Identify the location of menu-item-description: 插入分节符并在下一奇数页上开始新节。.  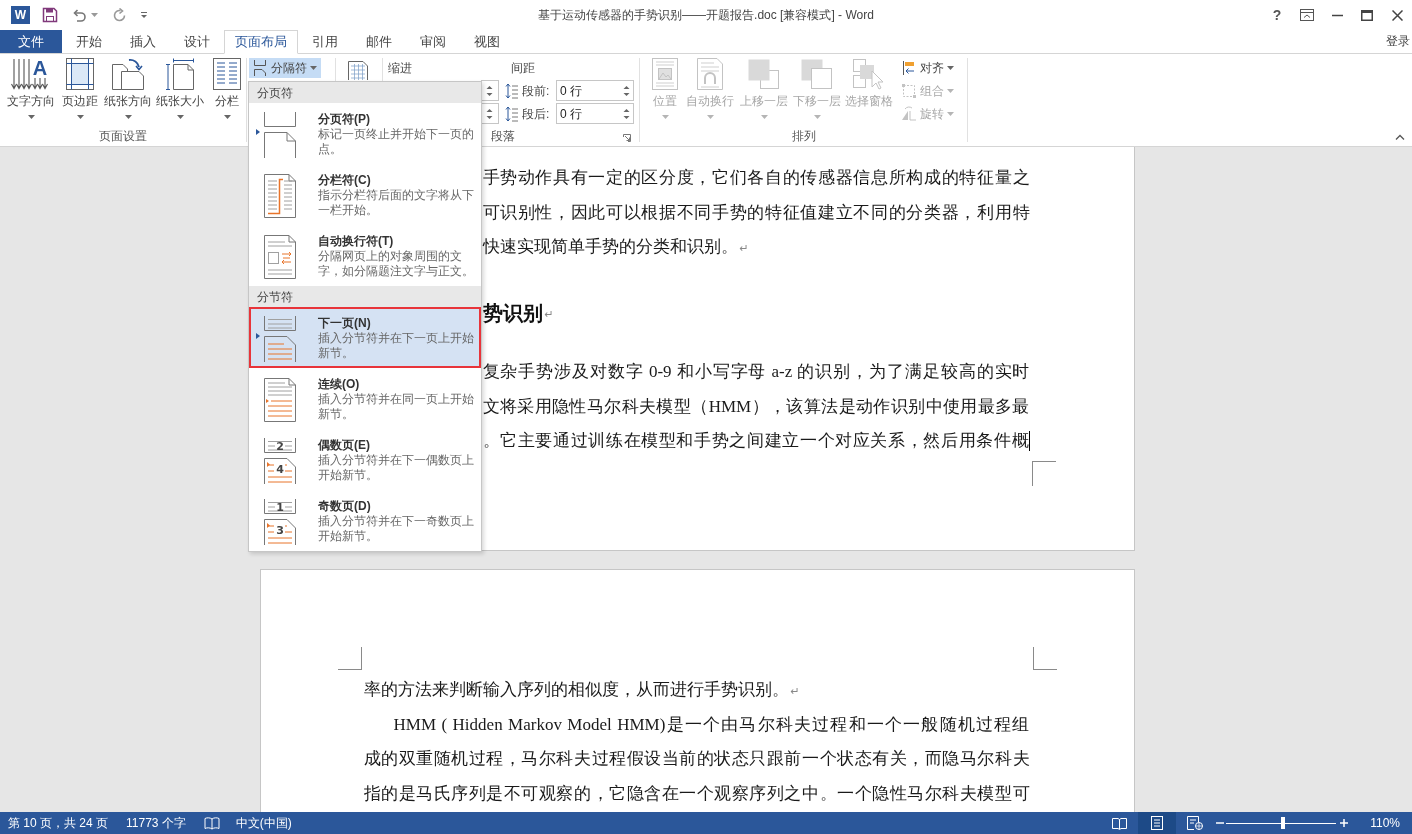
(396, 529).